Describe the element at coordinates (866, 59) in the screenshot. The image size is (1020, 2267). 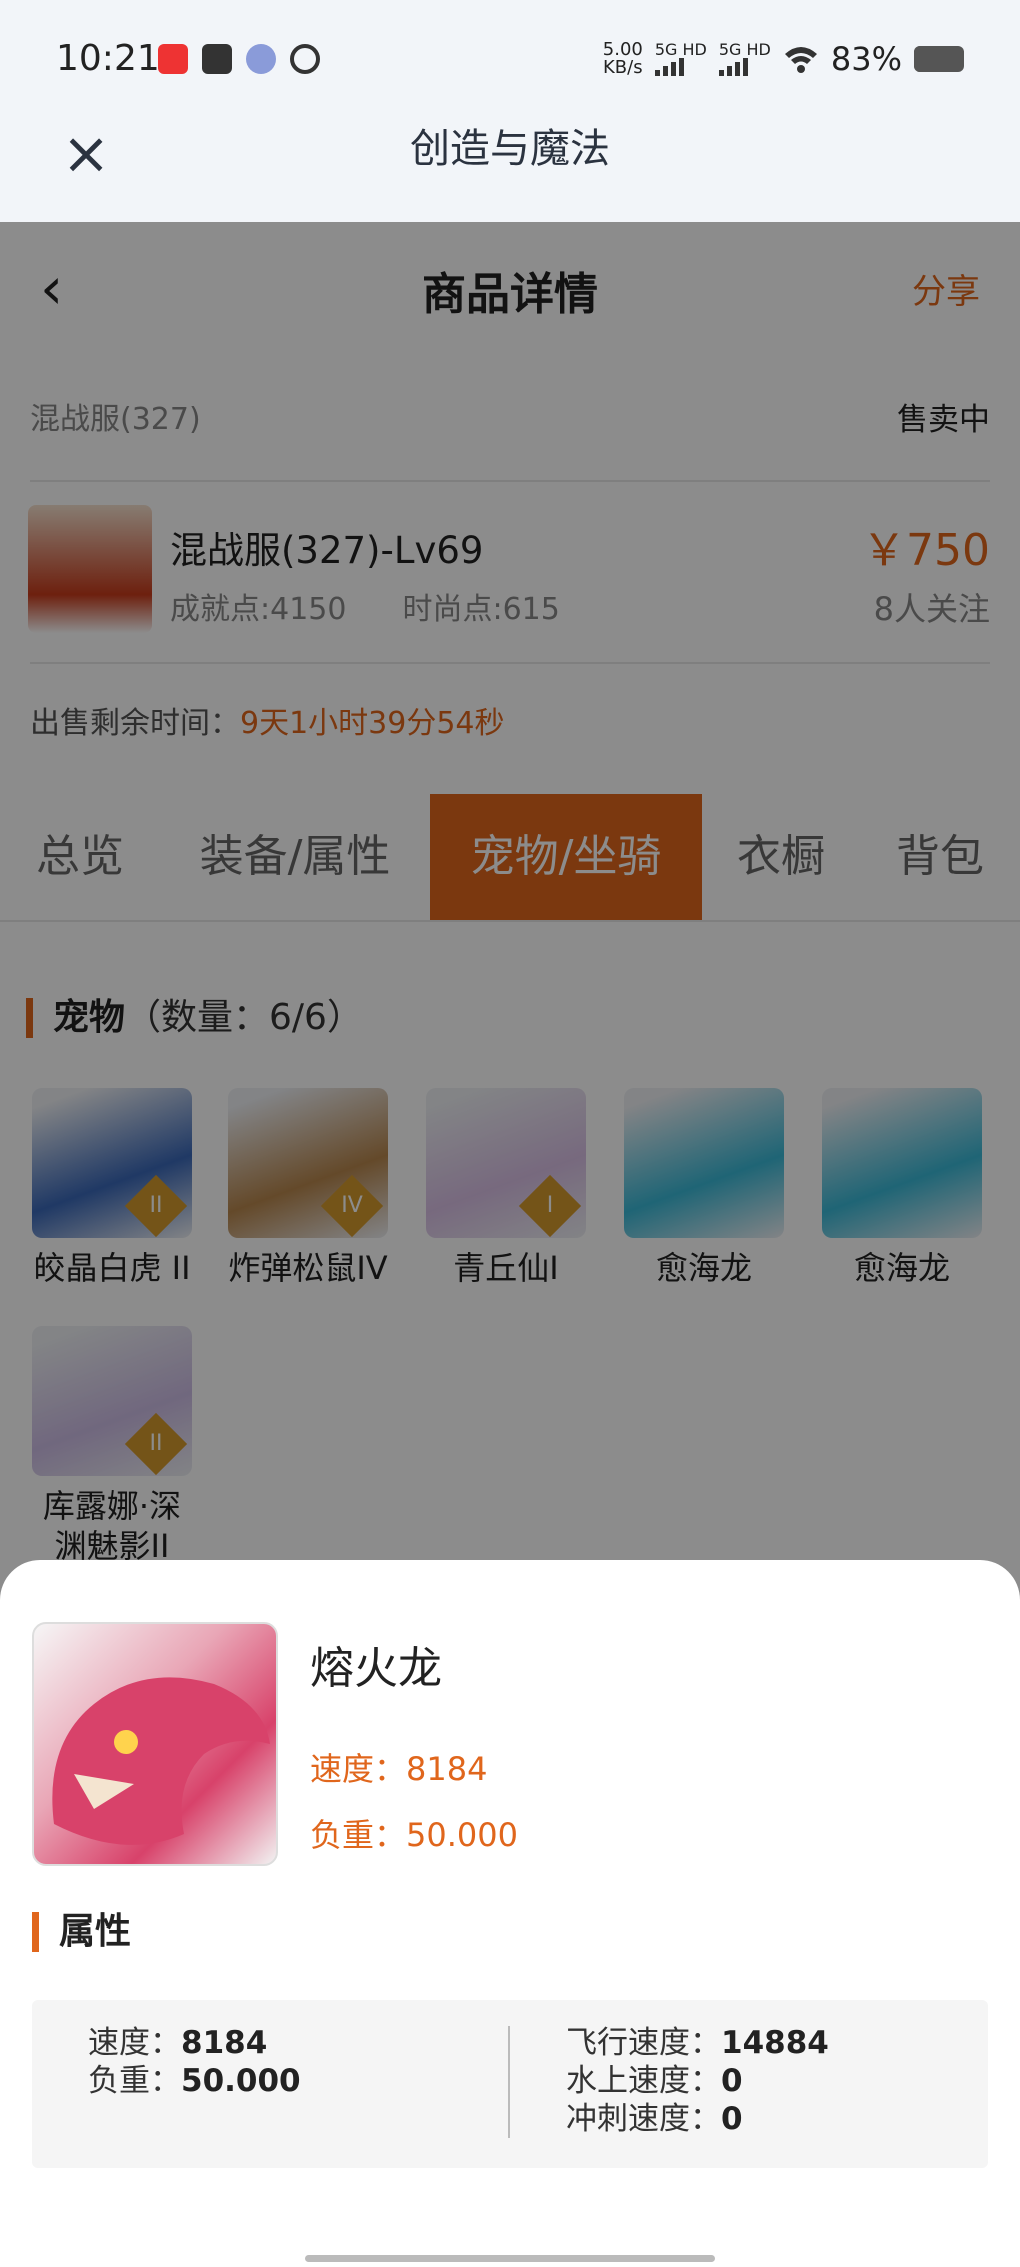
I see `battery-percent: 83%` at that location.